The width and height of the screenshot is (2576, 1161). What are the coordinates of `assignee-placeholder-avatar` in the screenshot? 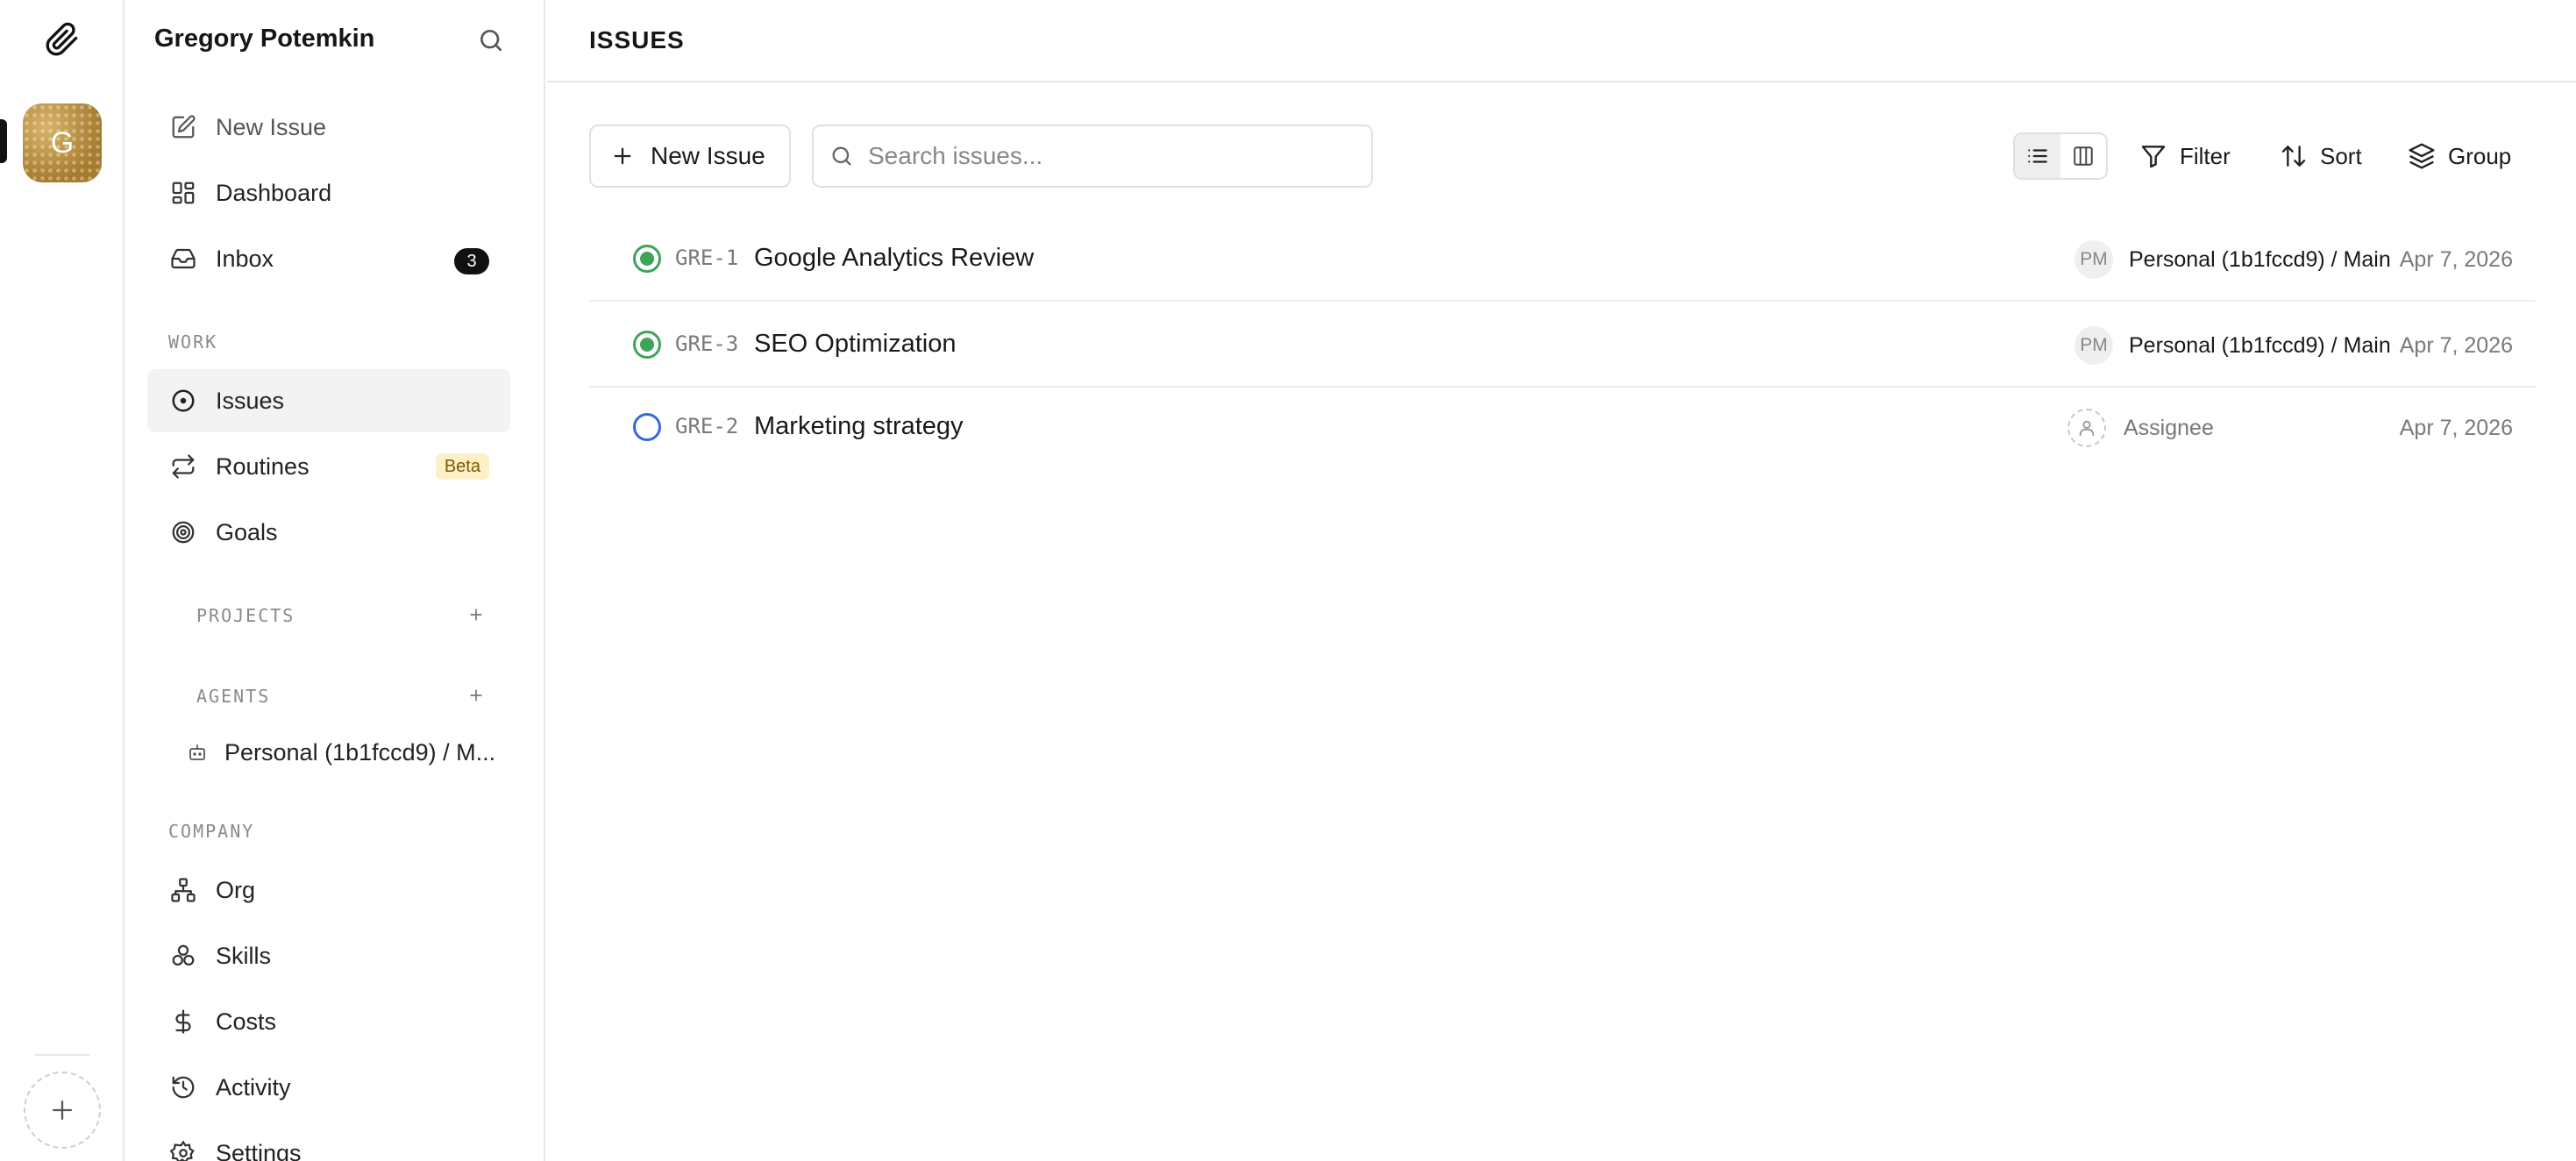 It's located at (2086, 428).